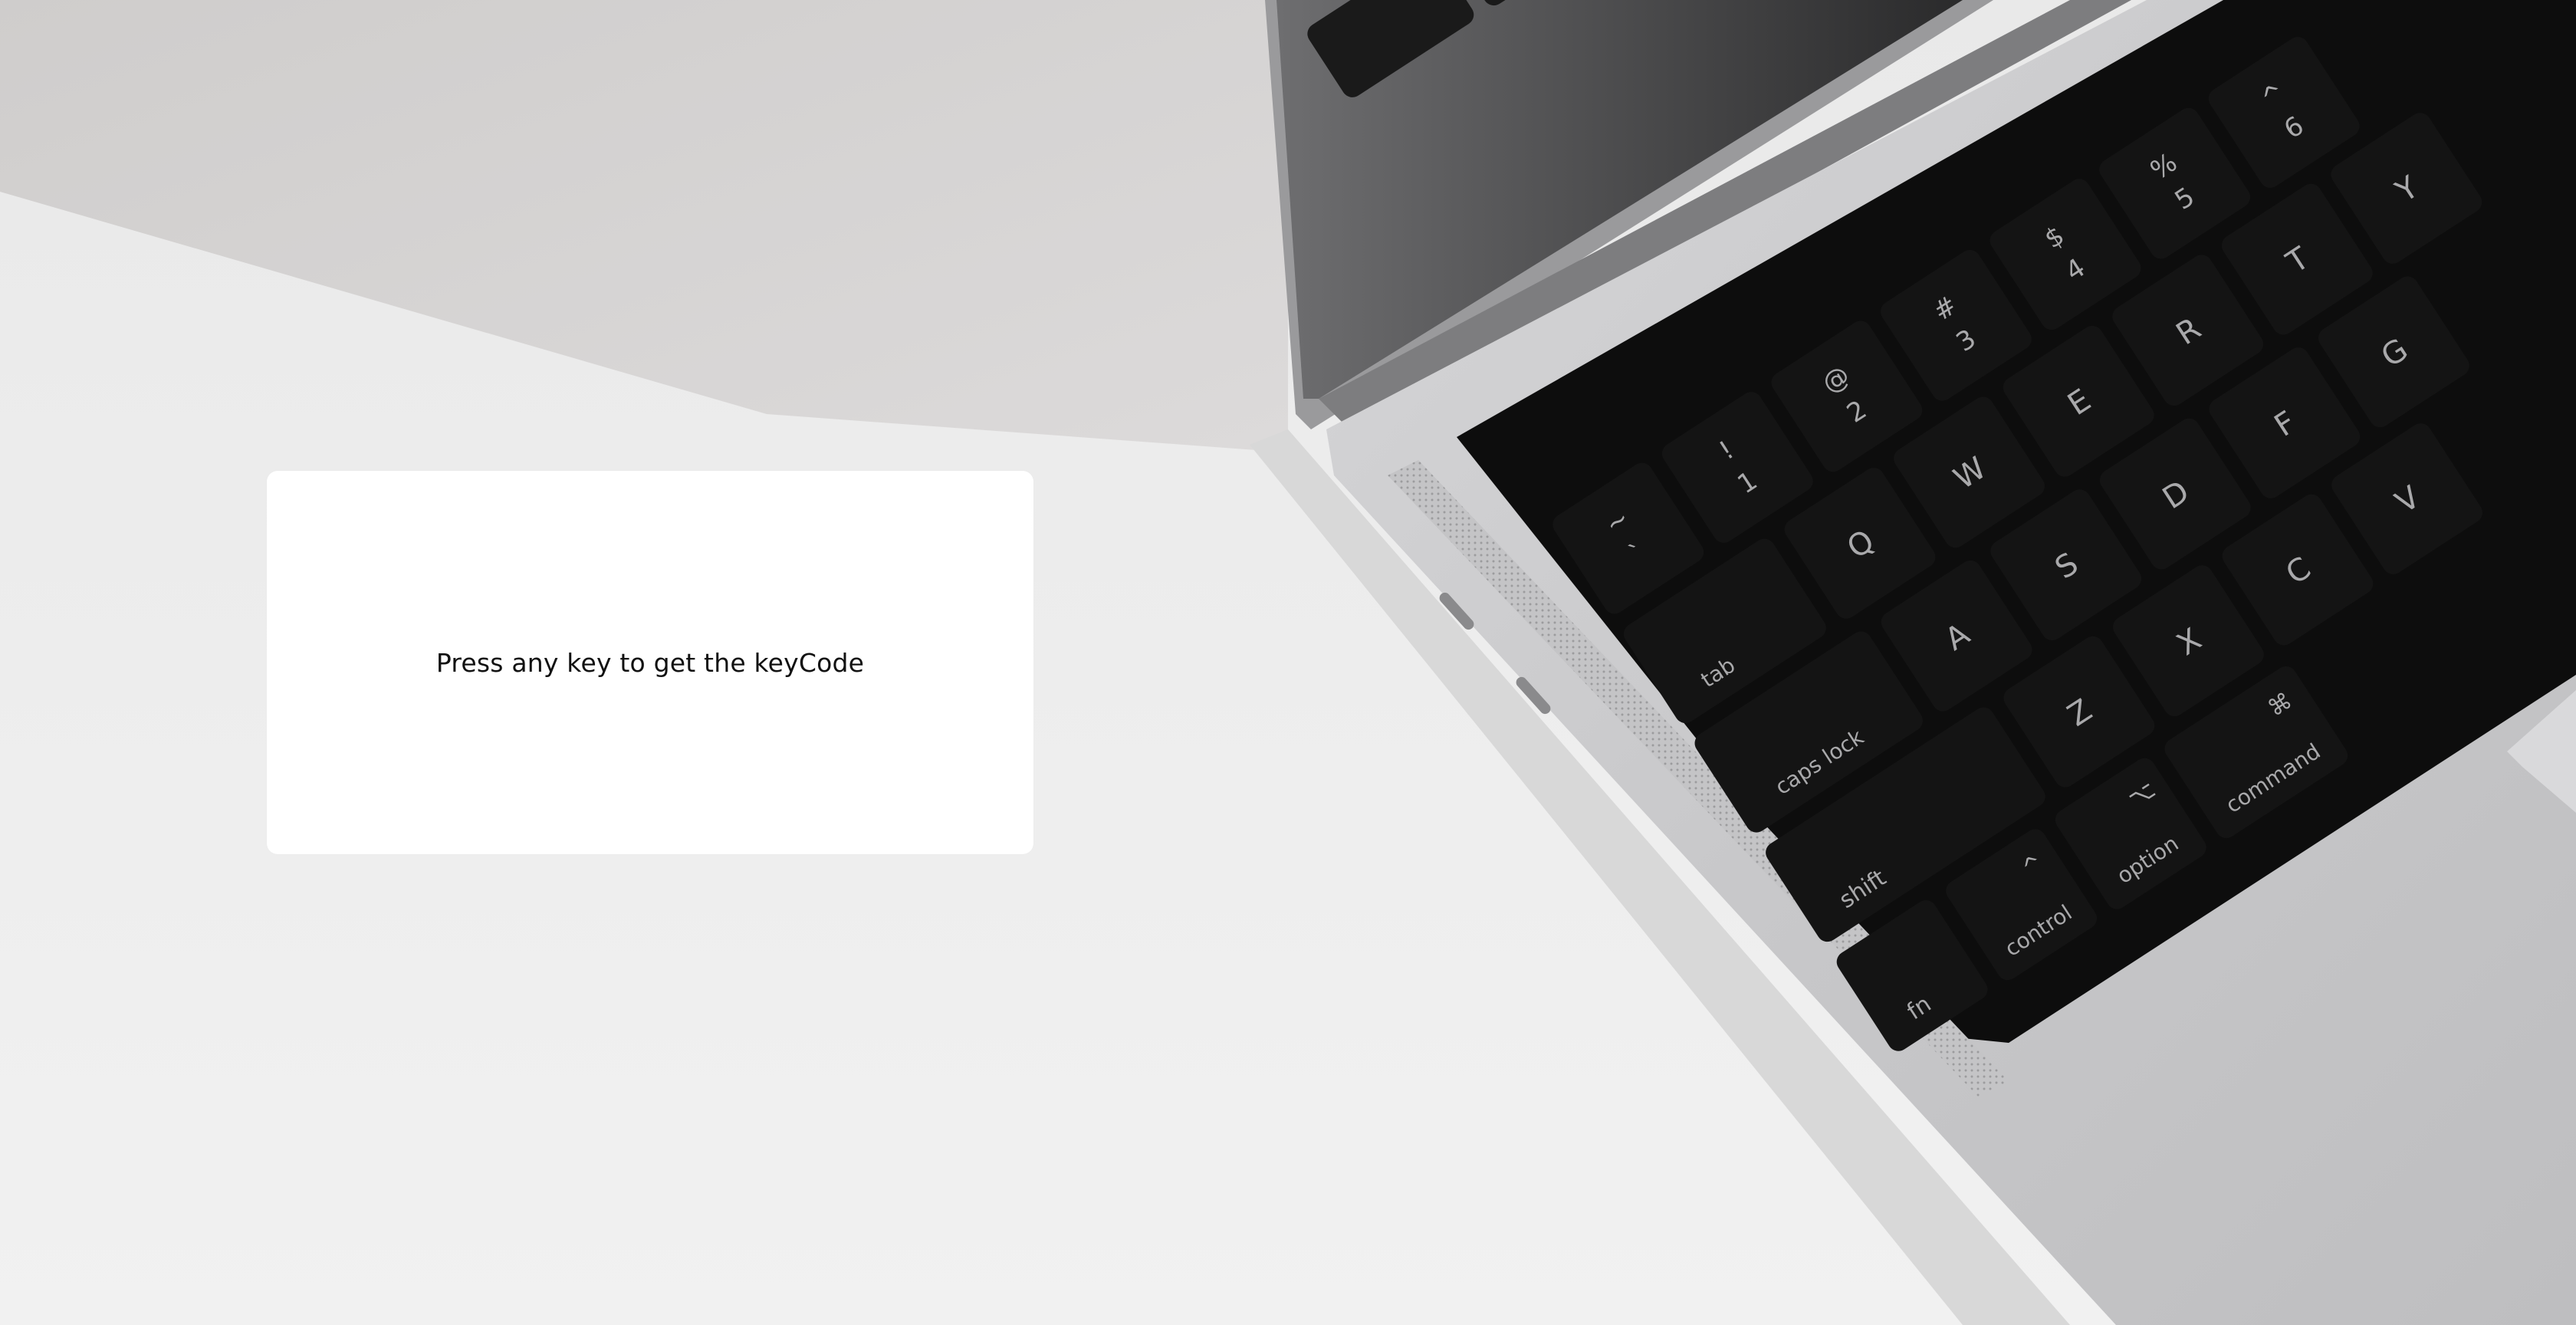  I want to click on keycode-prompt-card: Press any key to get the keyCode, so click(650, 662).